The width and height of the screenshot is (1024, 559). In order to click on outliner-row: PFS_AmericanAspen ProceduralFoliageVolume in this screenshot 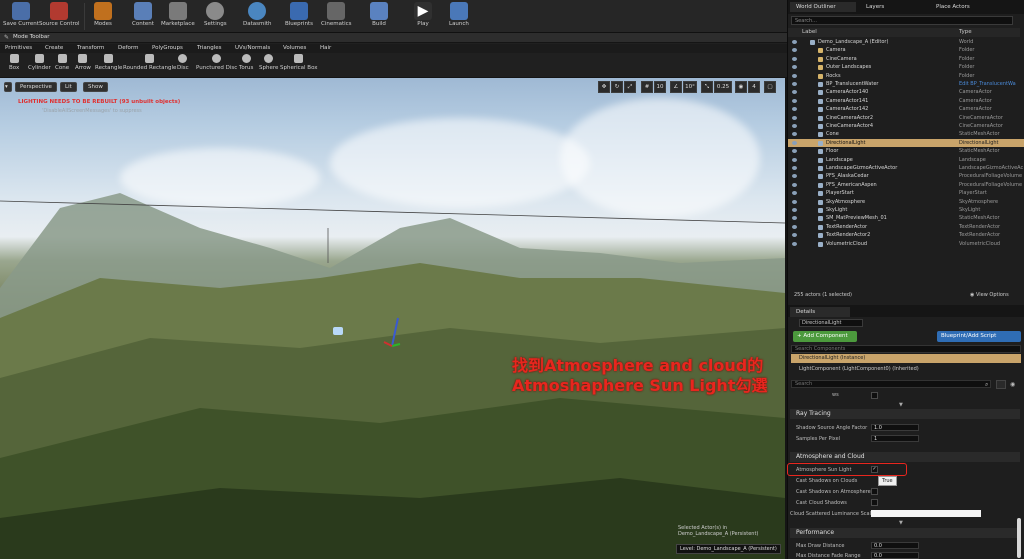, I will do `click(906, 185)`.